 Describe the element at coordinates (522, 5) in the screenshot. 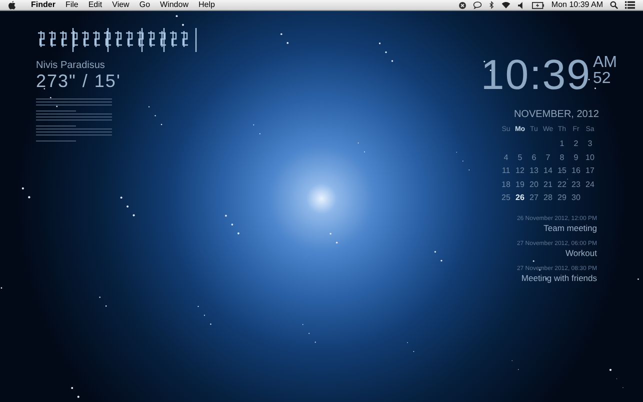

I see `volume-icon` at that location.